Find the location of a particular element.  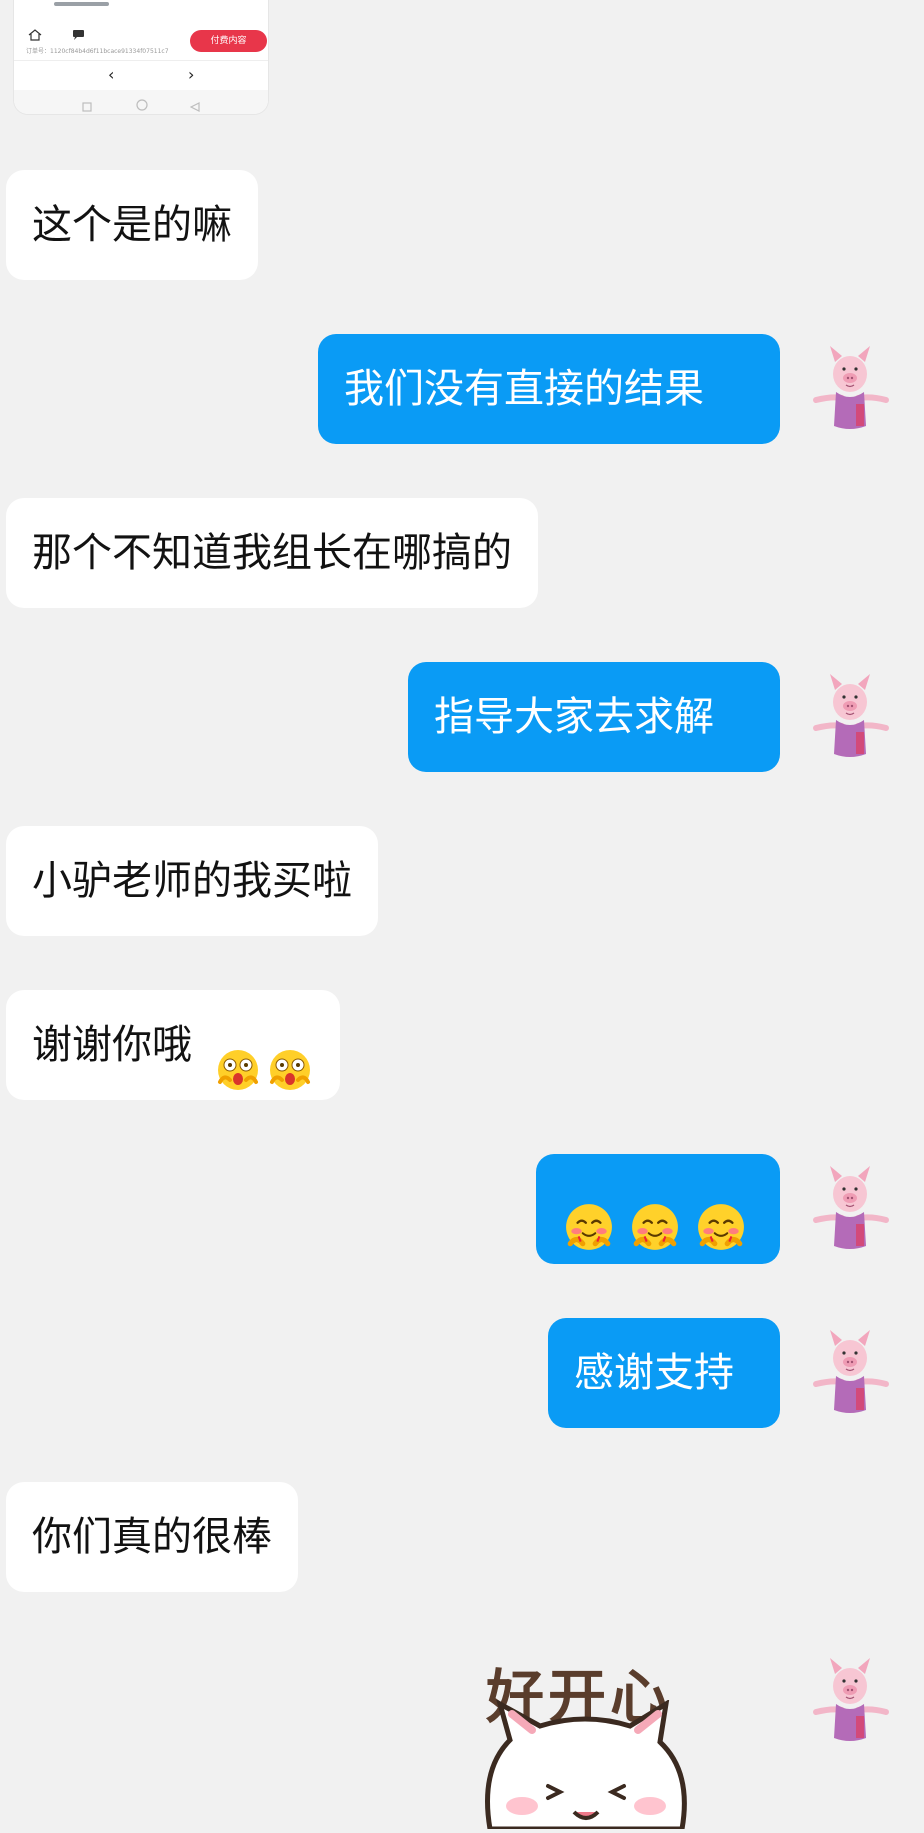

thumbnail-nav-row: ‹ › is located at coordinates (141, 74).